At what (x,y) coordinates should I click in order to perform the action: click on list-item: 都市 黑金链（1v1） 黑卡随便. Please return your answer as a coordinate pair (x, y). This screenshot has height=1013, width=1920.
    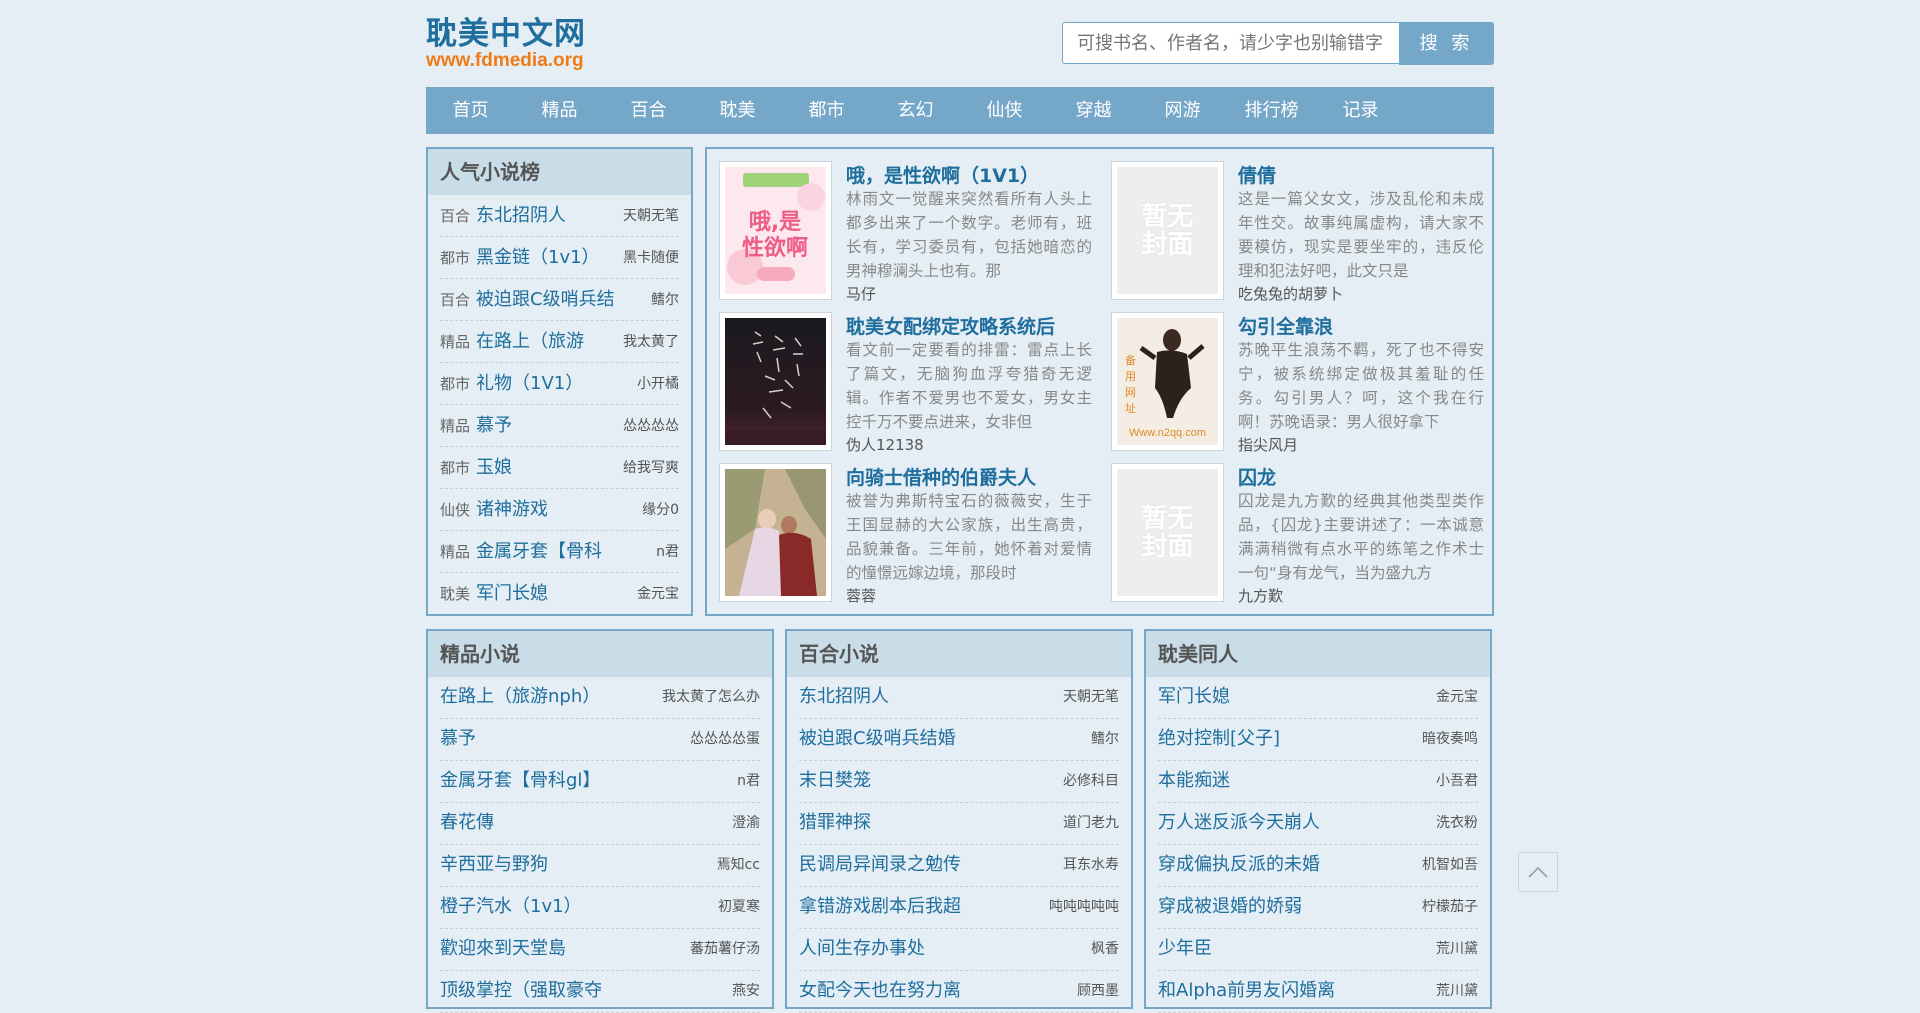
    Looking at the image, I should click on (559, 258).